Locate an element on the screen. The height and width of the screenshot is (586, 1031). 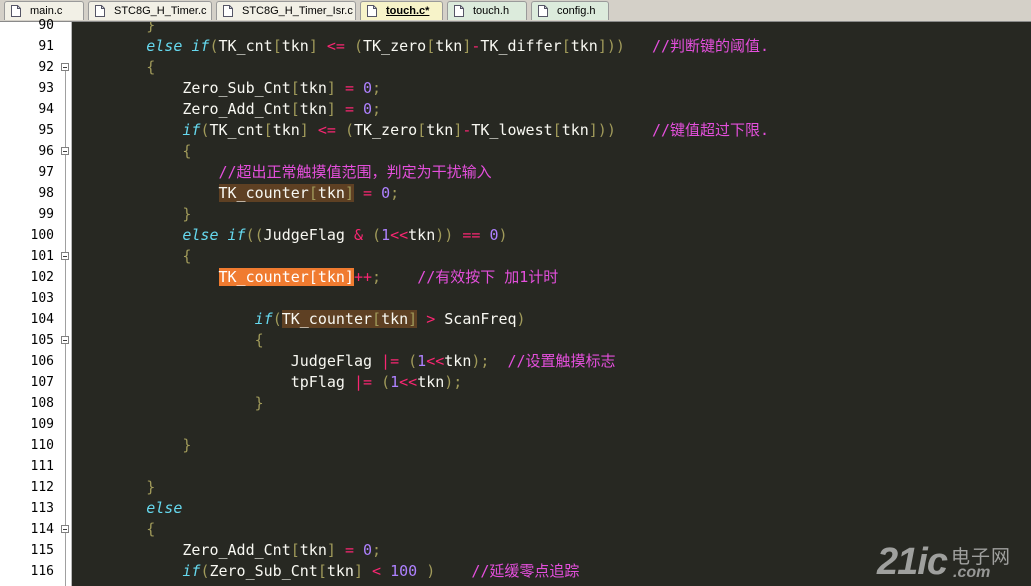
code-token: //判断键的阈值. is located at coordinates (711, 46).